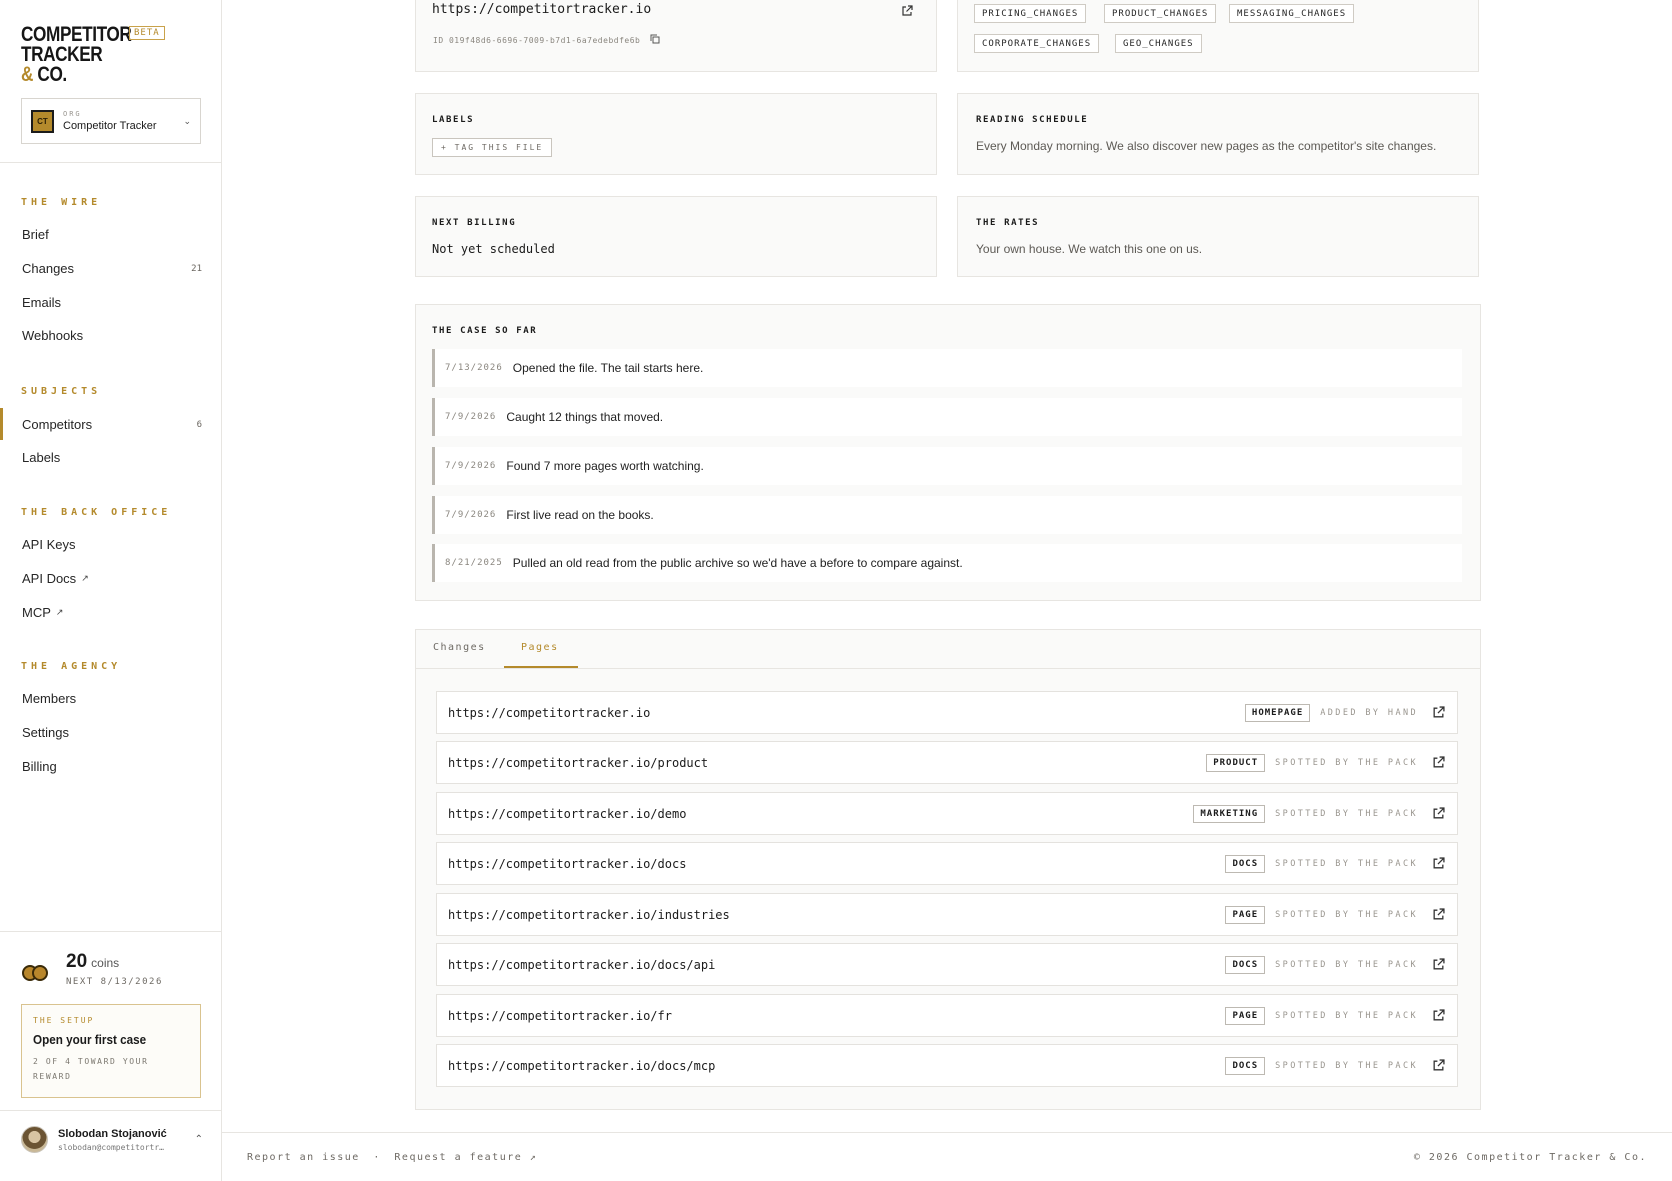  What do you see at coordinates (112, 578) in the screenshot?
I see `sidebar-item-api-docs: API Docs ↗` at bounding box center [112, 578].